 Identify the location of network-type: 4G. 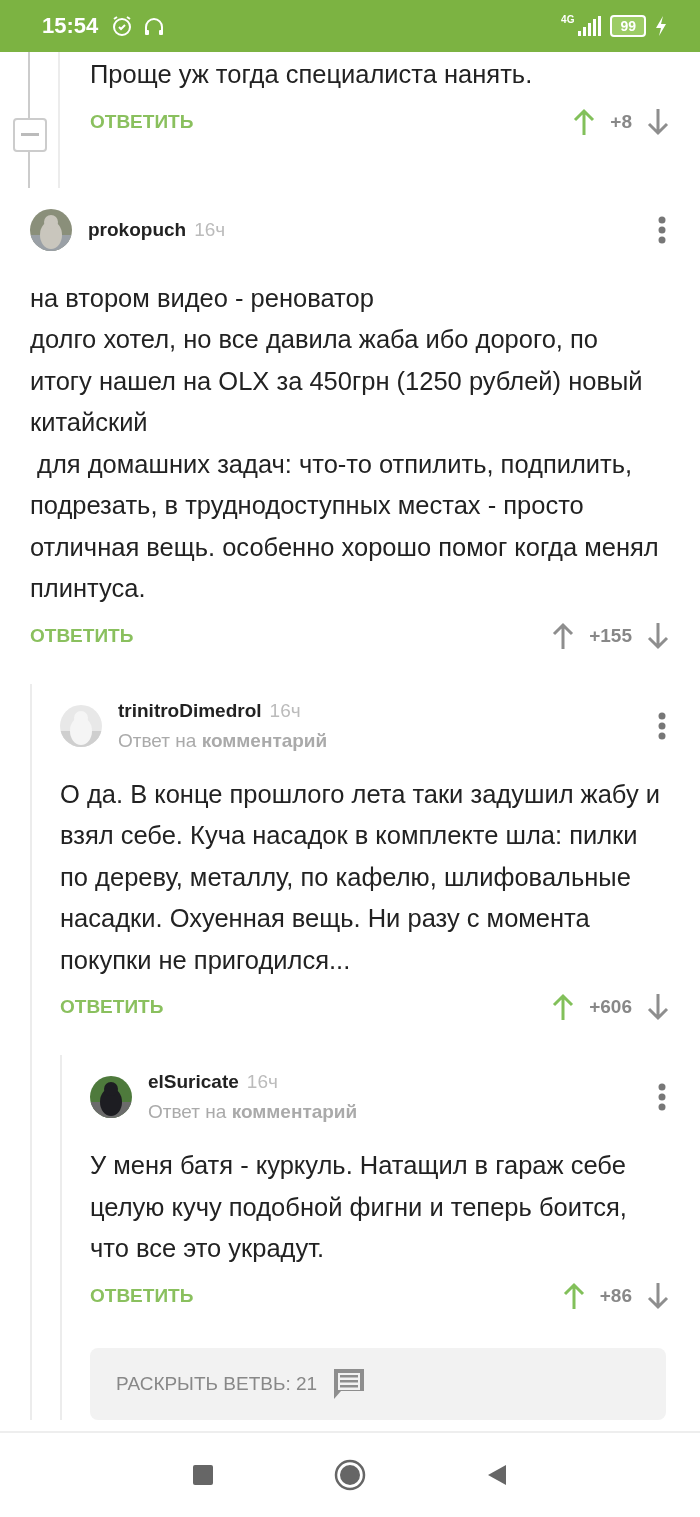
(568, 19).